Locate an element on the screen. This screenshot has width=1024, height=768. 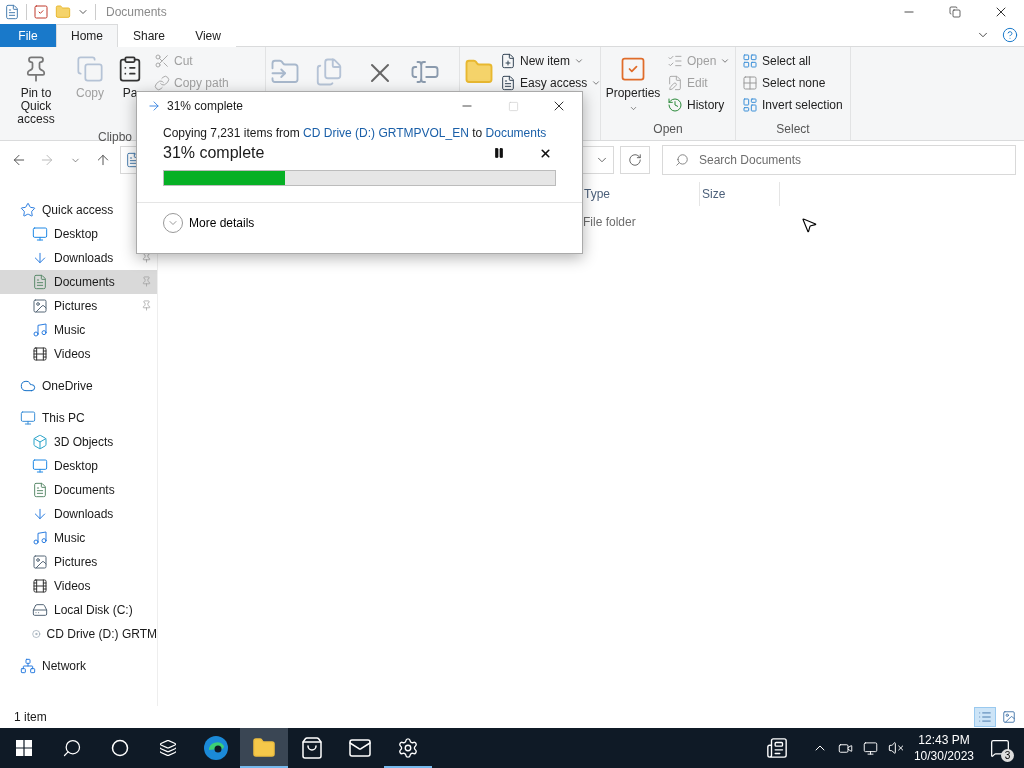
ribbon-button: New item is located at coordinates (551, 61).